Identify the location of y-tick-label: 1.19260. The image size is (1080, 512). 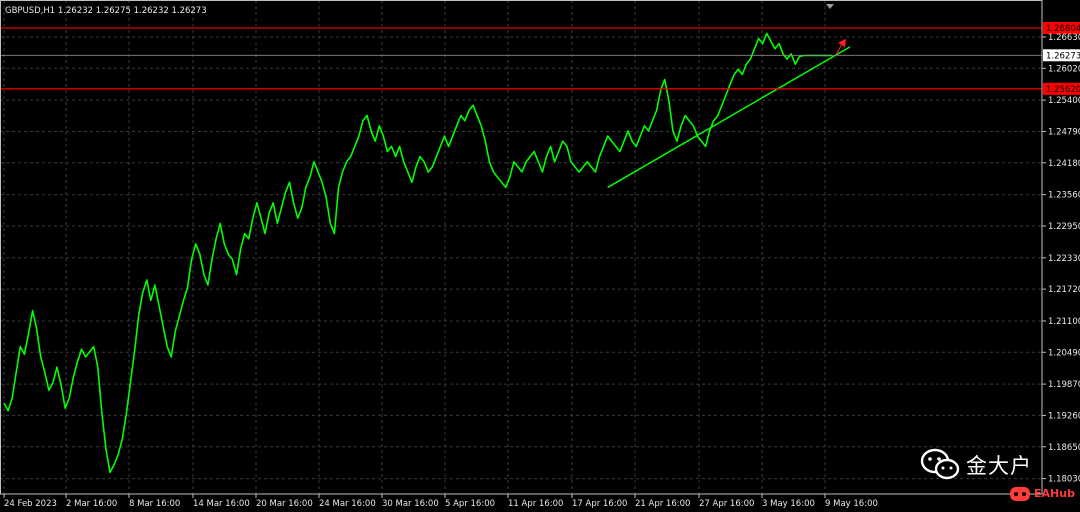
(1064, 416).